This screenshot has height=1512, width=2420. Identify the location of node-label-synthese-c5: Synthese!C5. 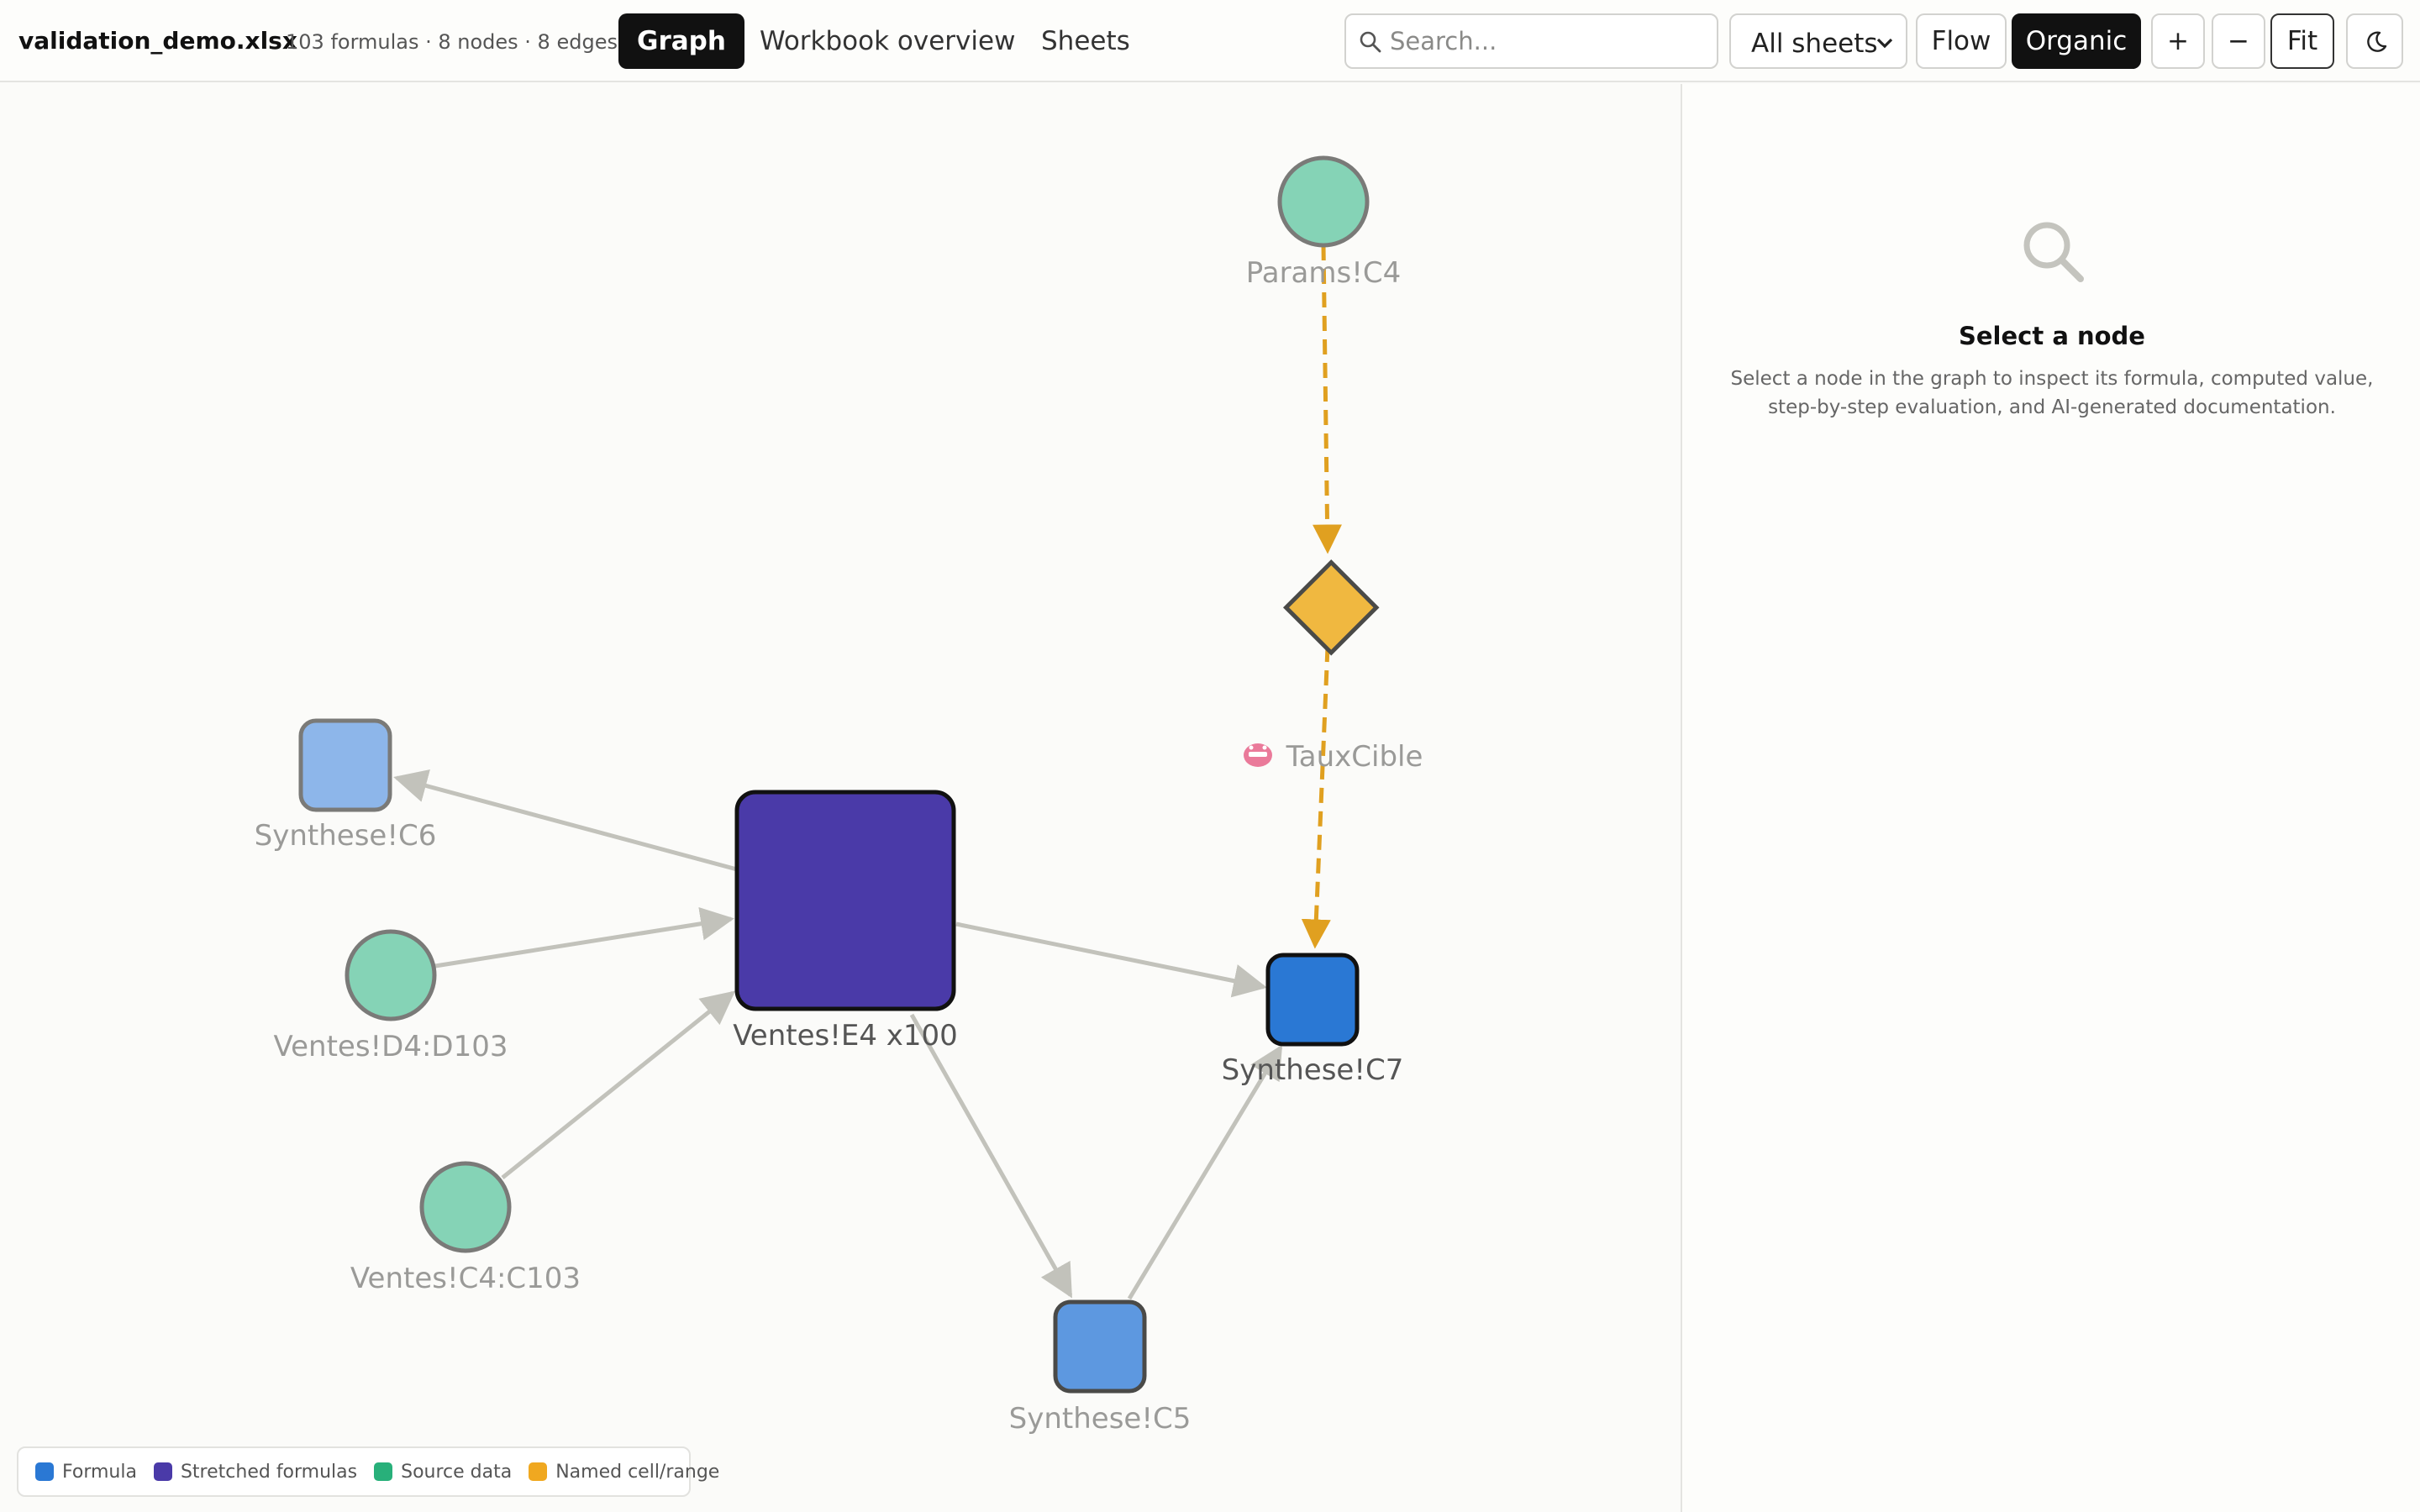
(1101, 1419).